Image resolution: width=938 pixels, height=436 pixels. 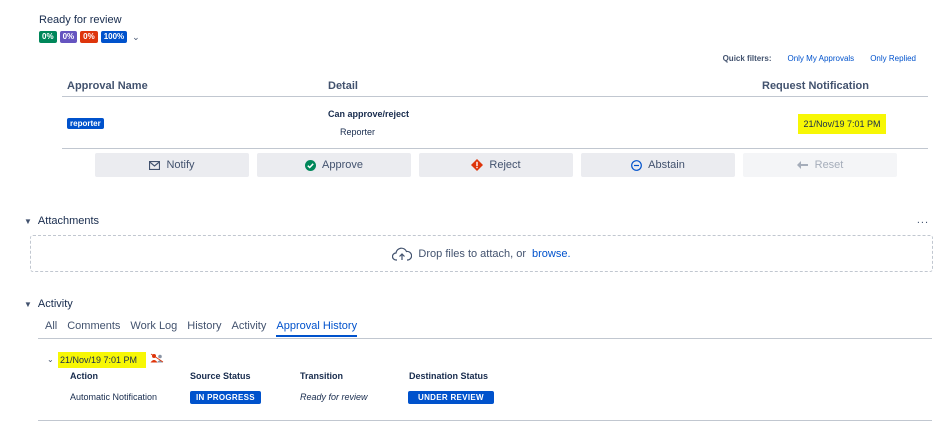 What do you see at coordinates (55, 304) in the screenshot?
I see `activity-title: Activity` at bounding box center [55, 304].